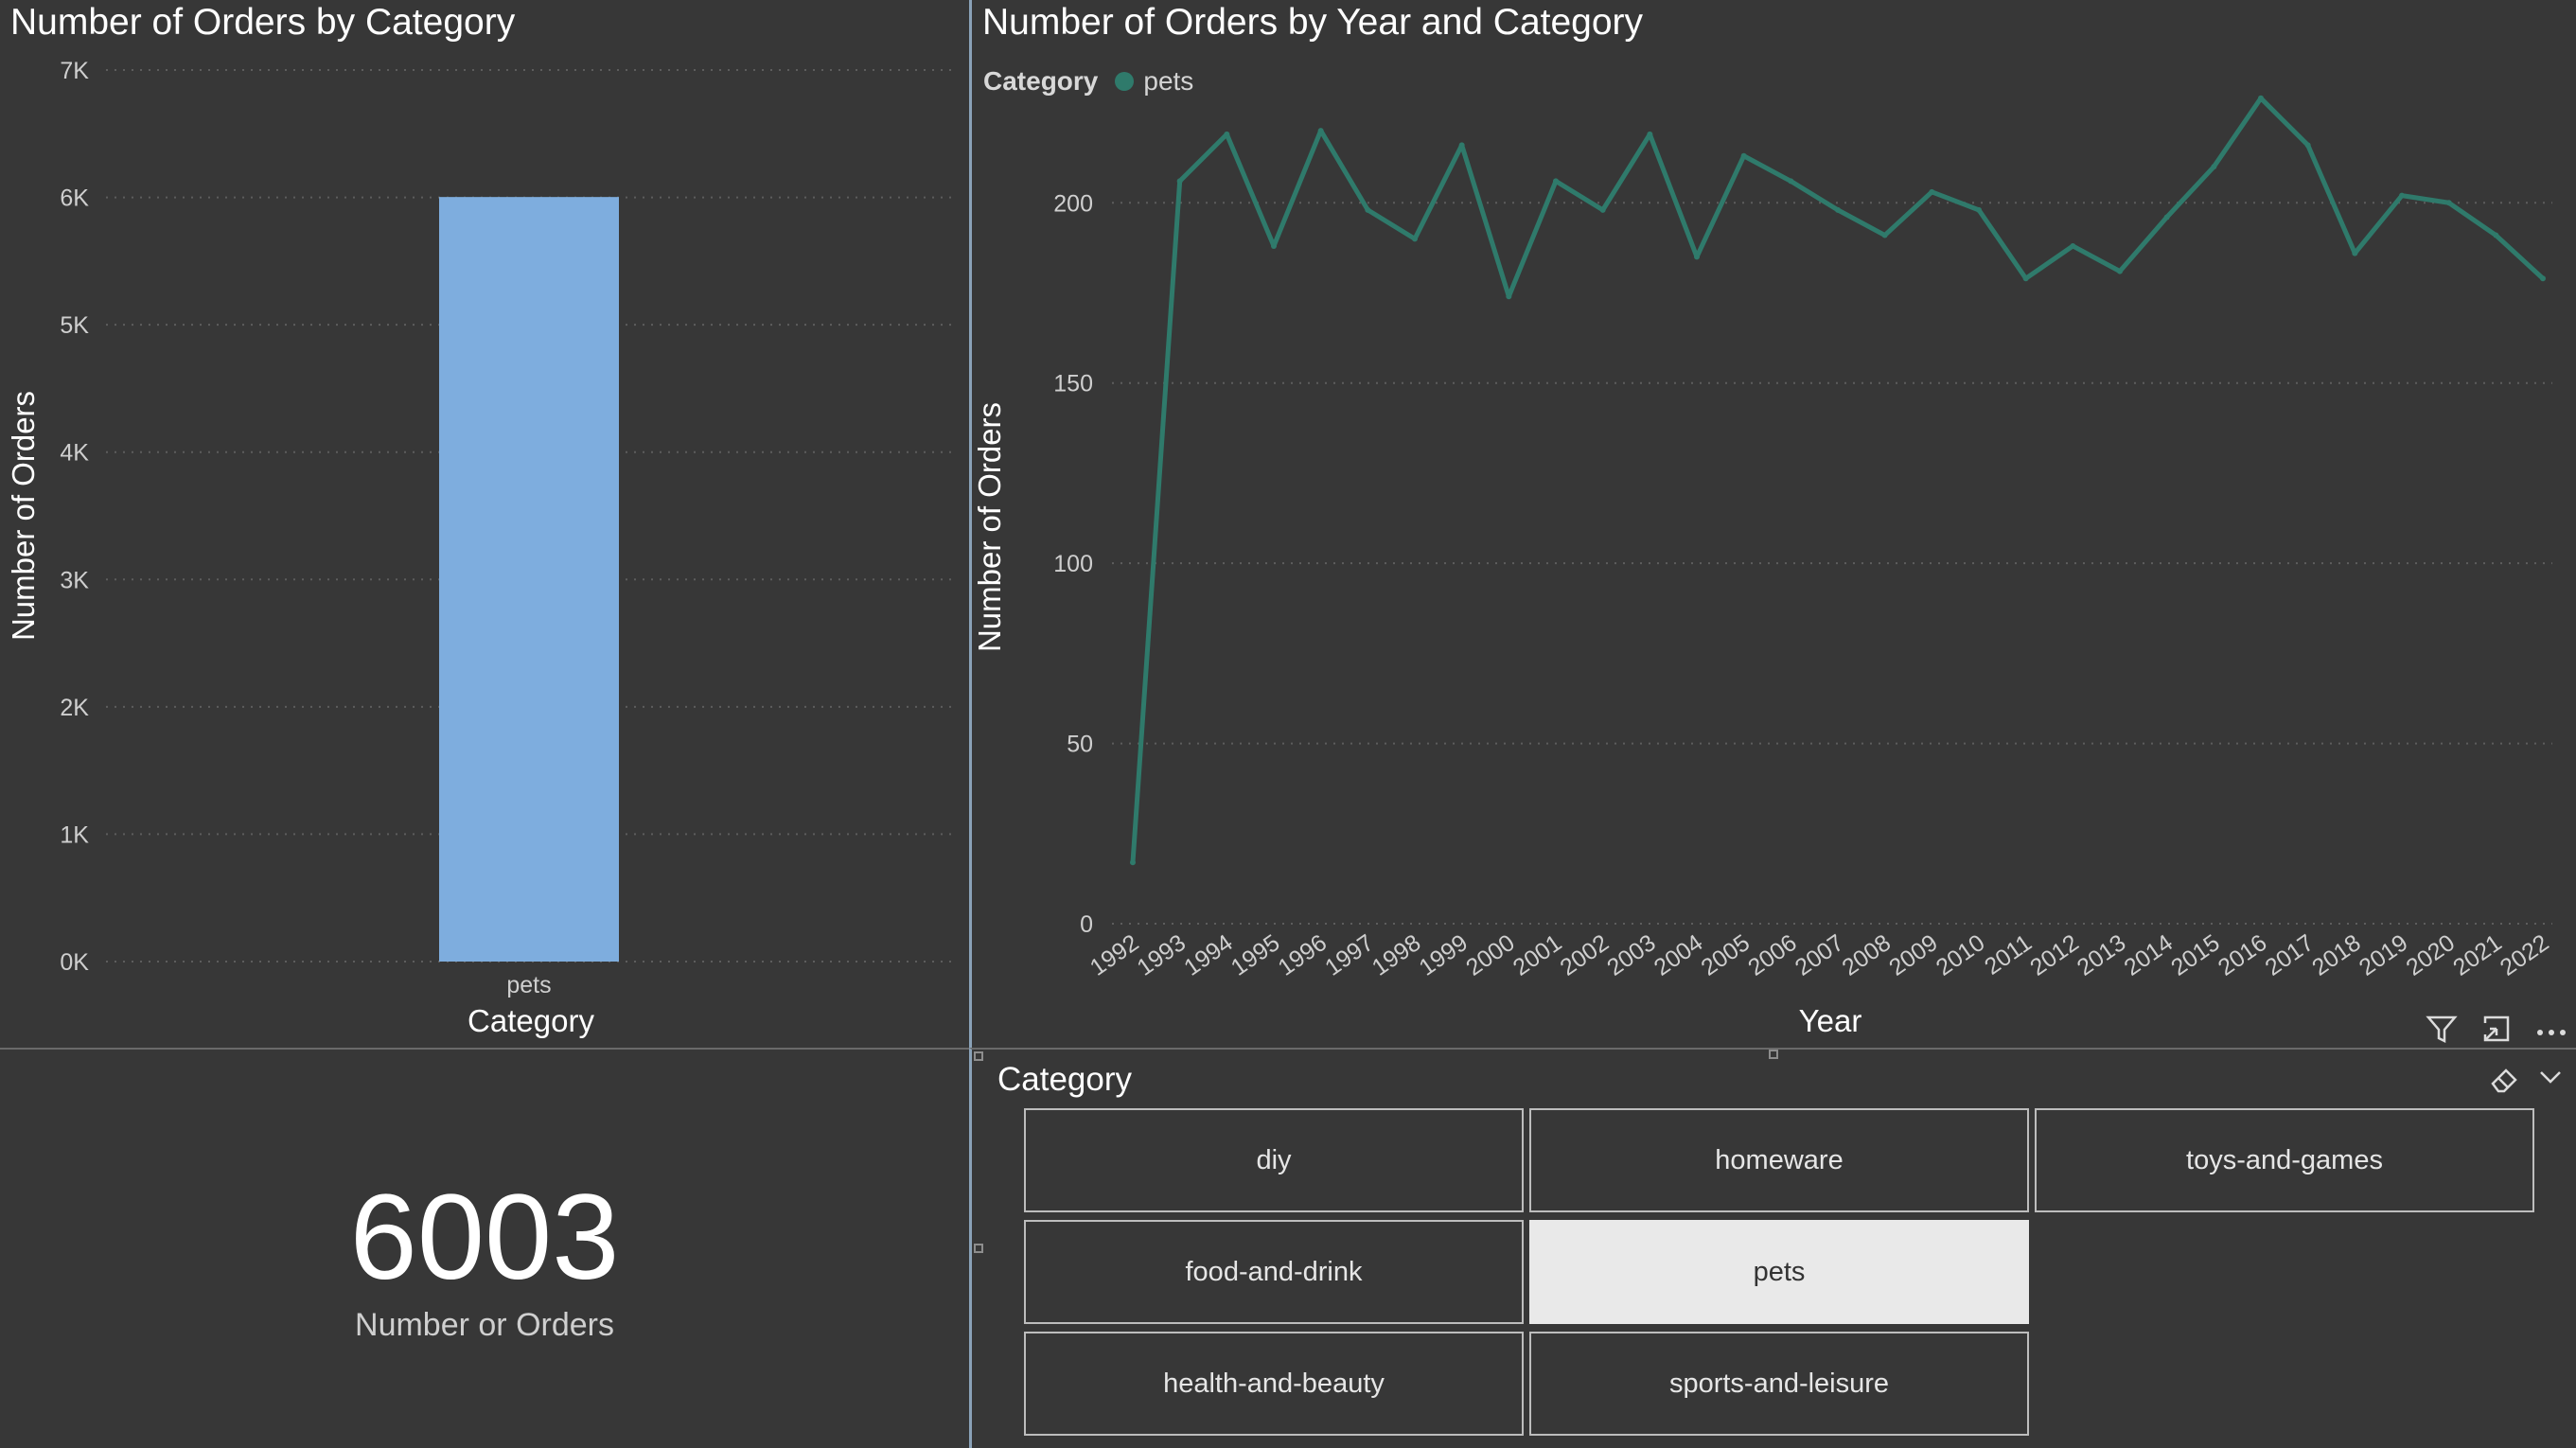  What do you see at coordinates (1772, 955) in the screenshot?
I see `x-tick-label: 2006` at bounding box center [1772, 955].